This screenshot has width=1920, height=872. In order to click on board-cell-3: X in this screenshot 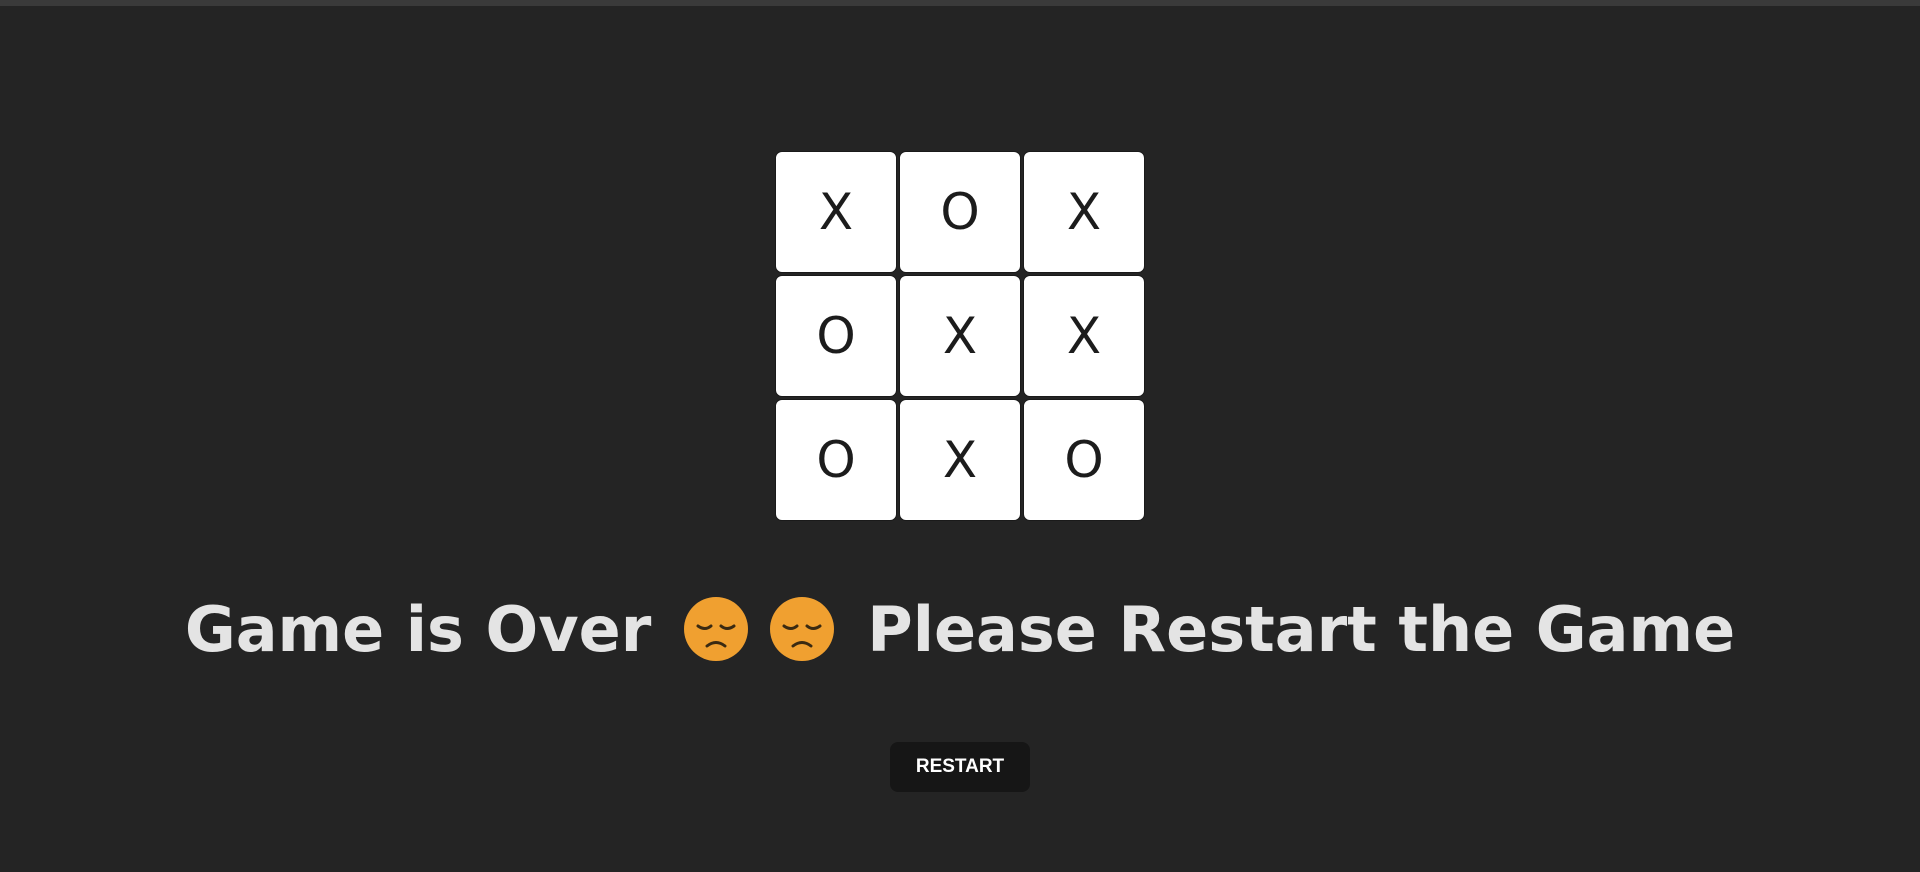, I will do `click(1084, 212)`.